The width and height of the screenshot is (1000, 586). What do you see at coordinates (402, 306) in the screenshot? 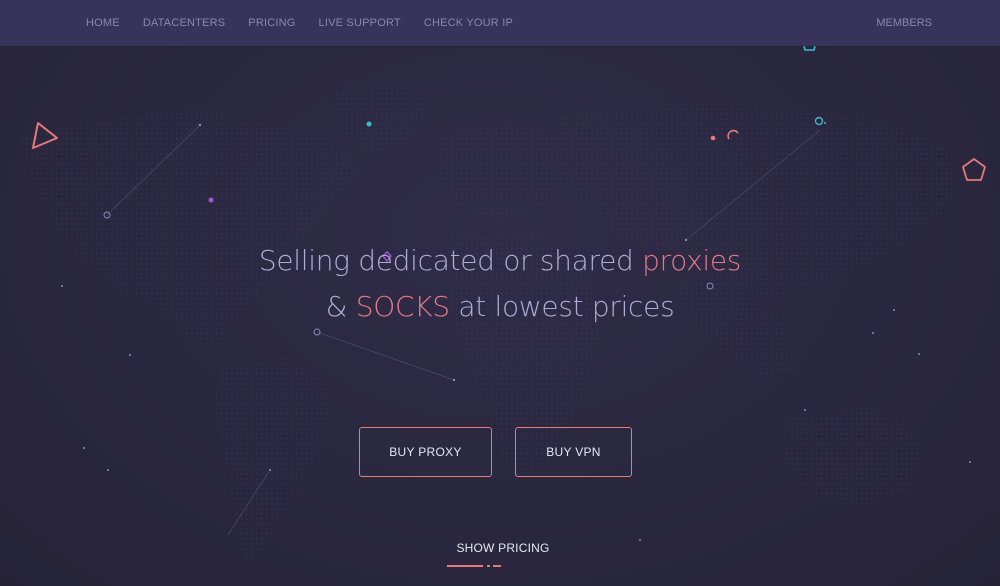
I see `hero-accent-socks: SOCKS` at bounding box center [402, 306].